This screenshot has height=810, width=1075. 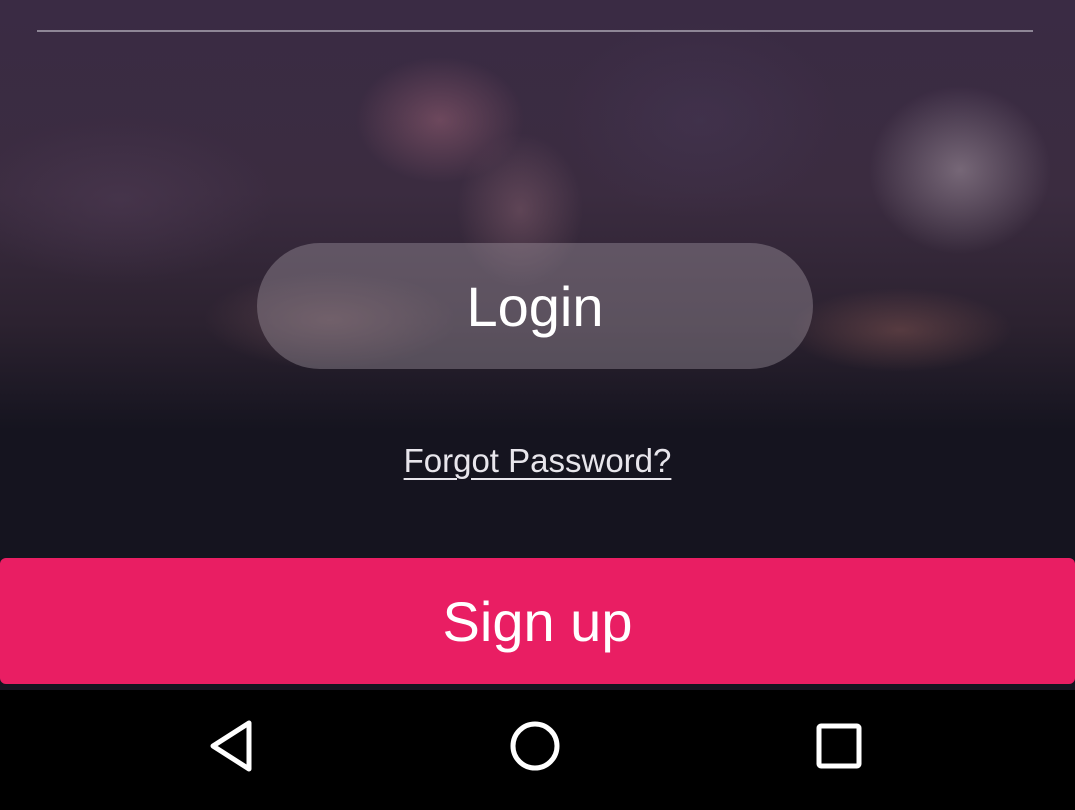 I want to click on input-underline, so click(x=535, y=31).